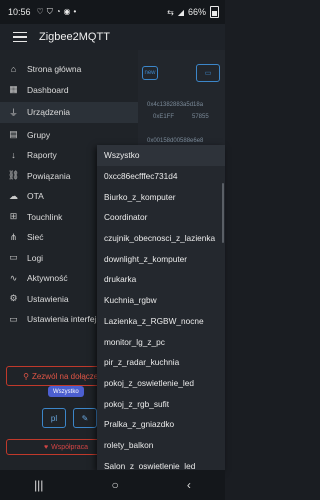 The height and width of the screenshot is (500, 320). I want to click on dropdown-option: pokoj_z_oswietlenie_led, so click(161, 383).